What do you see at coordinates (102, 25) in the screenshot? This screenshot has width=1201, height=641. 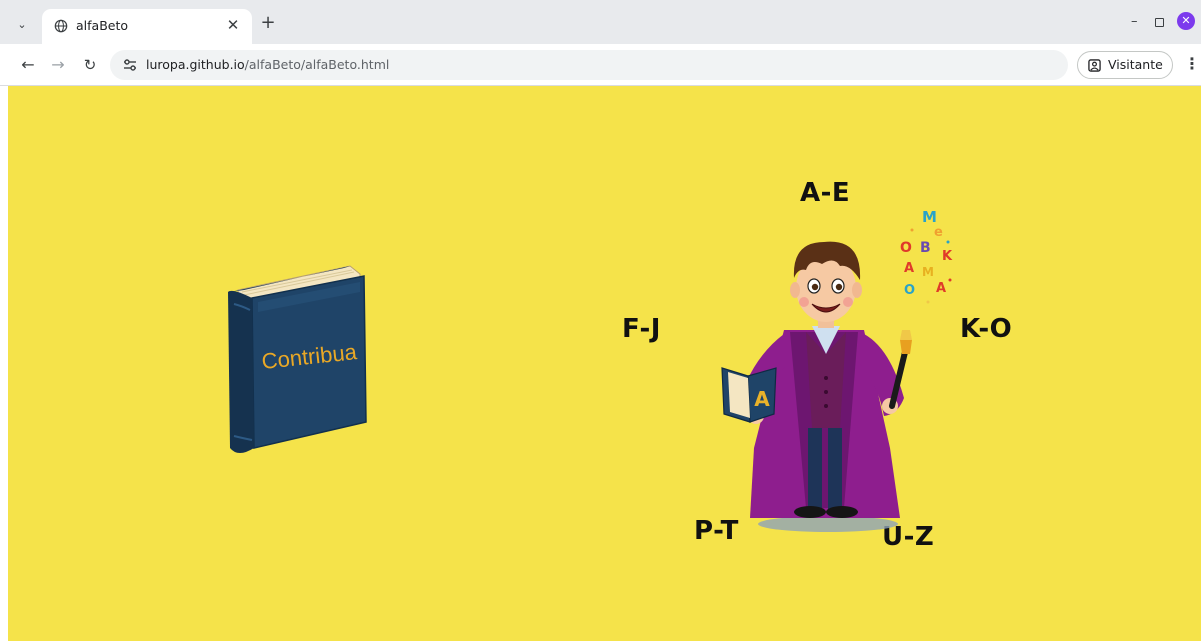 I see `tab-title: alfaBeto` at bounding box center [102, 25].